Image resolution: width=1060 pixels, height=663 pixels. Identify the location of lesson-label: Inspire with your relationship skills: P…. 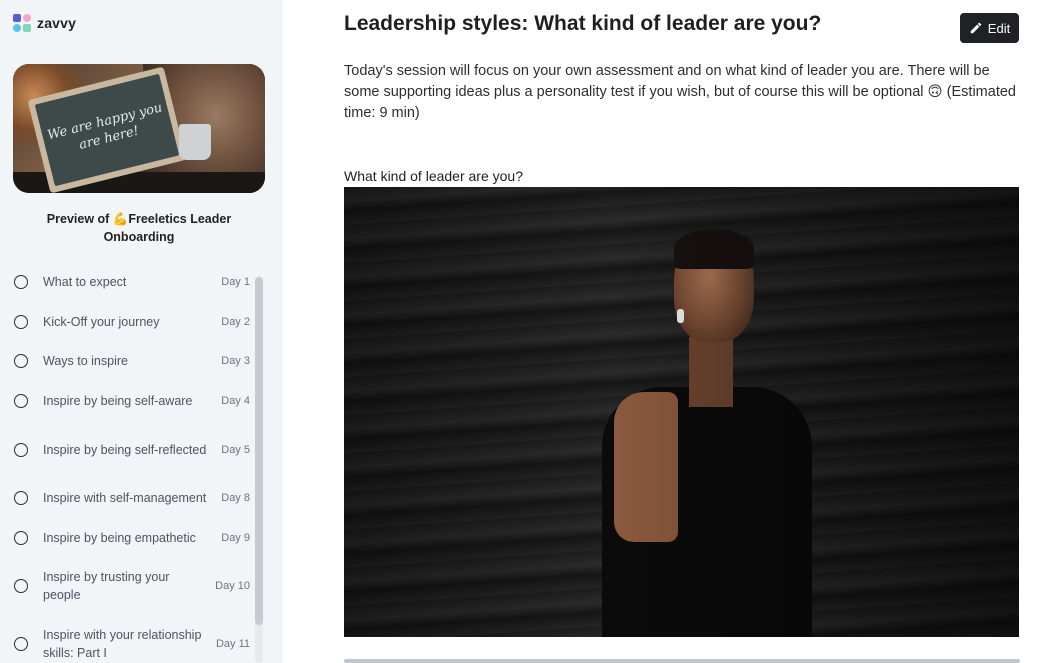
(122, 644).